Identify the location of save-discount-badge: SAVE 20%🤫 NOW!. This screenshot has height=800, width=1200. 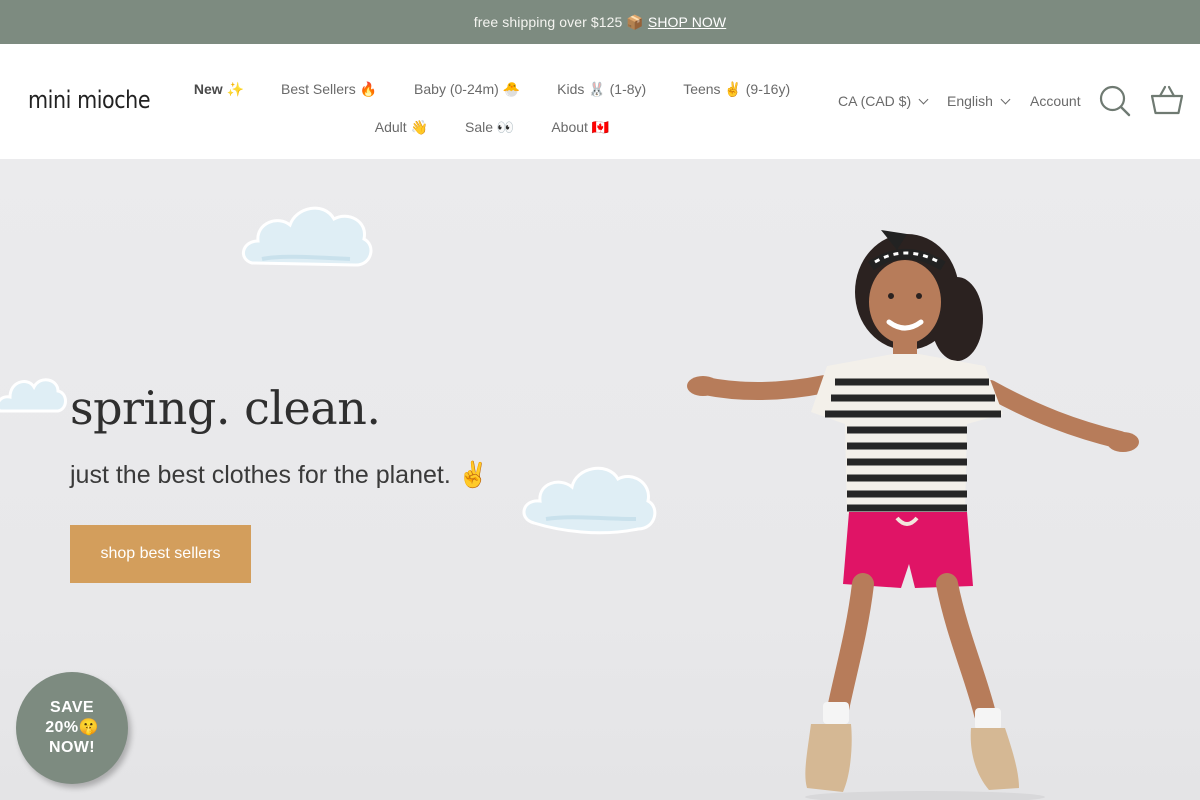
(72, 728).